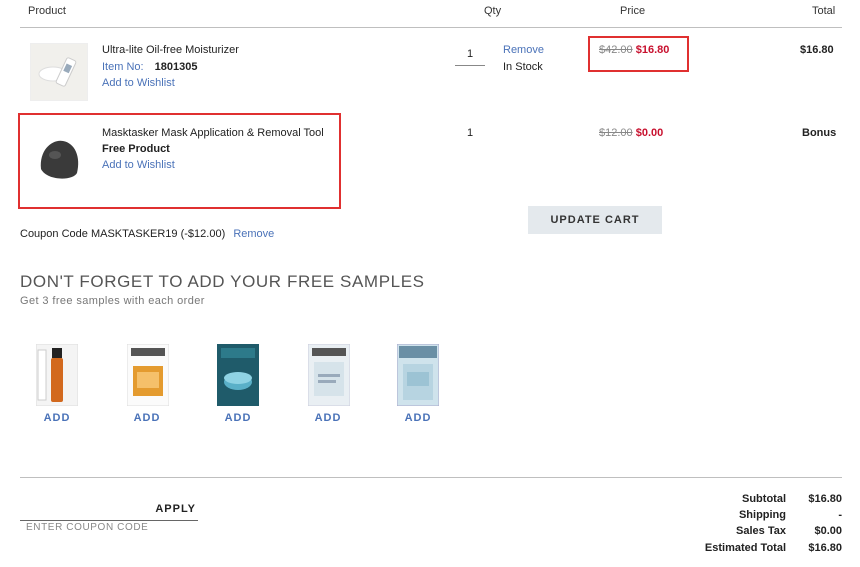 This screenshot has width=860, height=567. Describe the element at coordinates (840, 515) in the screenshot. I see `shipping-value: -` at that location.